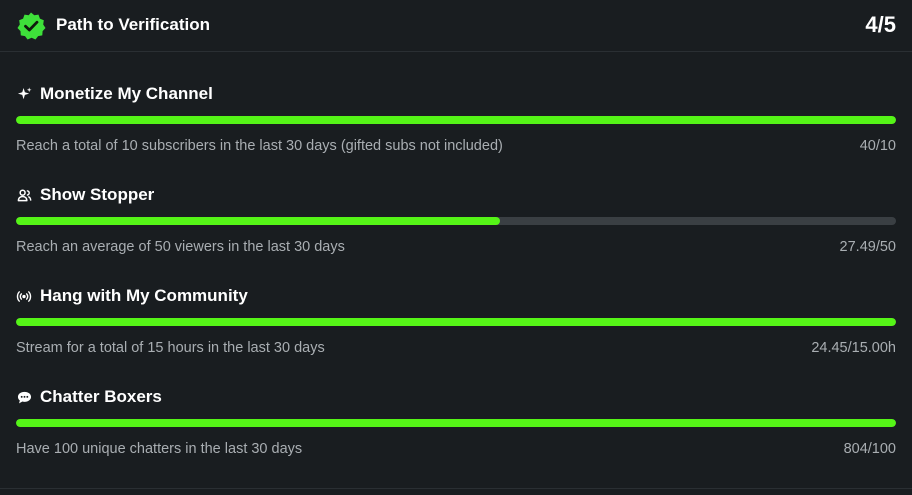 This screenshot has width=912, height=495. What do you see at coordinates (867, 247) in the screenshot?
I see `goal-value: 27.49/50` at bounding box center [867, 247].